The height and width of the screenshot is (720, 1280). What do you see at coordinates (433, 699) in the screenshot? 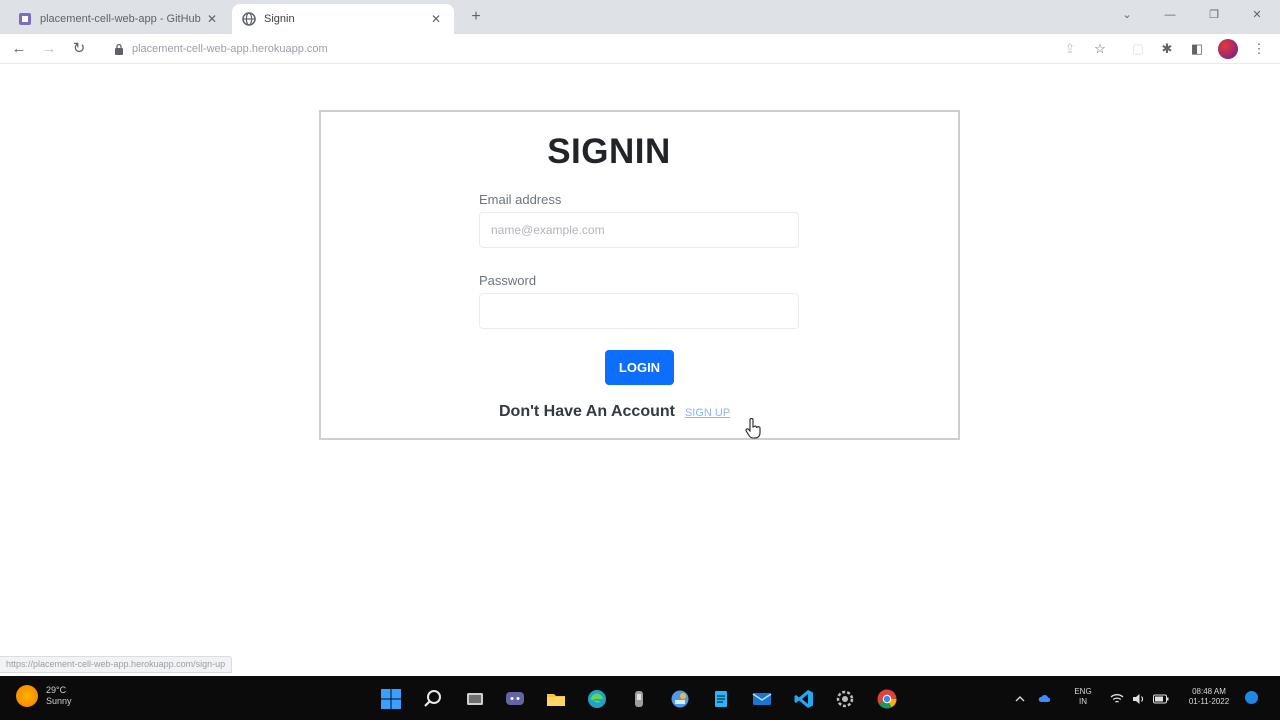
I see `search-icon` at bounding box center [433, 699].